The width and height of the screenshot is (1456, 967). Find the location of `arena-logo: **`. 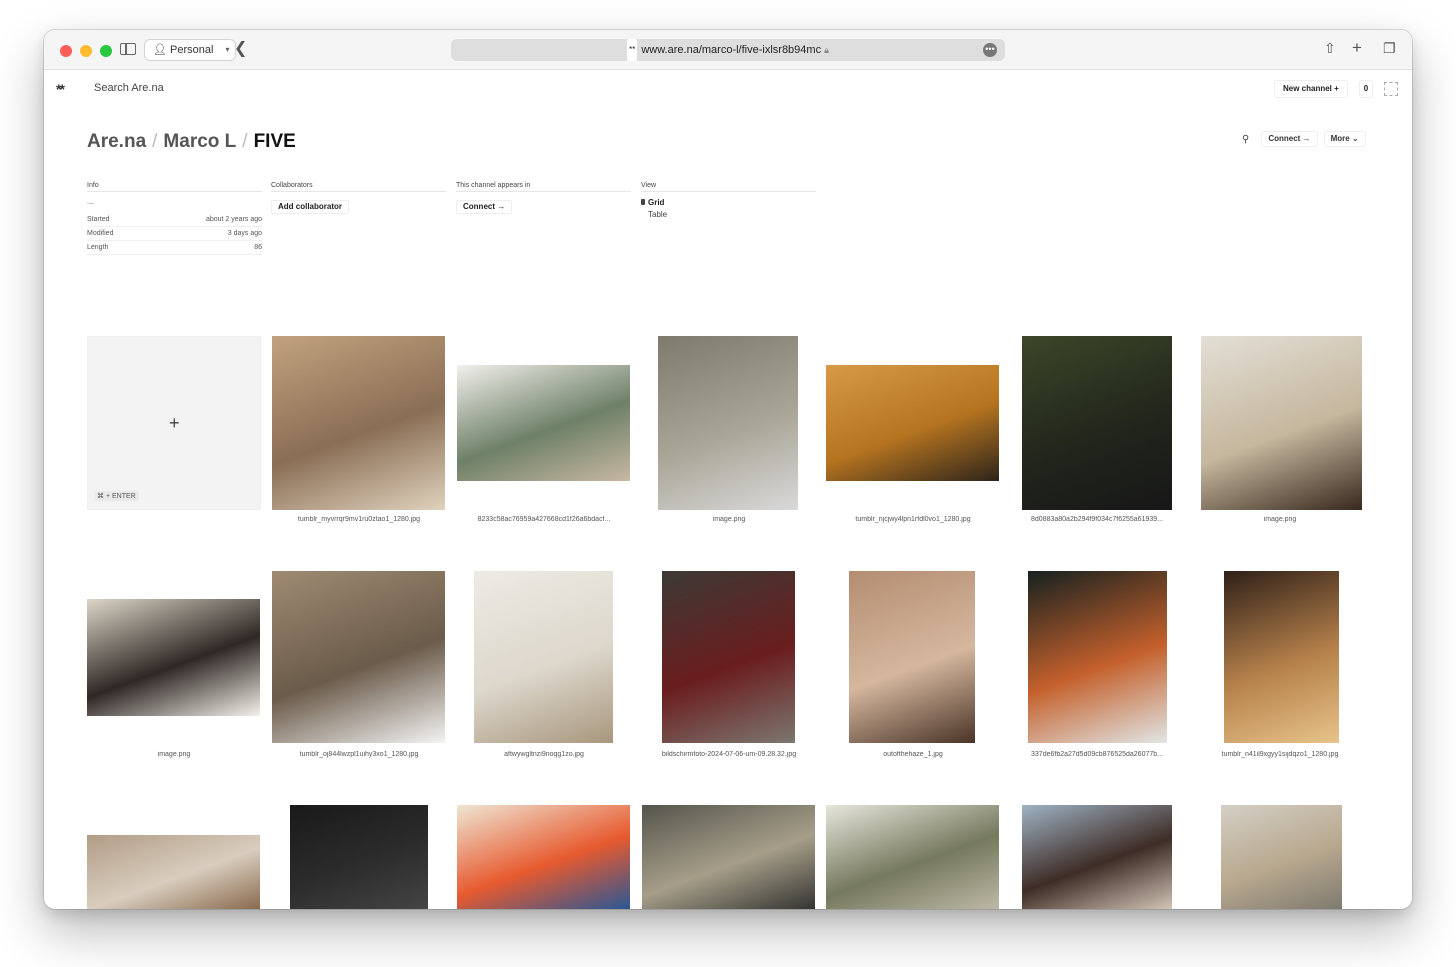

arena-logo: ** is located at coordinates (60, 89).